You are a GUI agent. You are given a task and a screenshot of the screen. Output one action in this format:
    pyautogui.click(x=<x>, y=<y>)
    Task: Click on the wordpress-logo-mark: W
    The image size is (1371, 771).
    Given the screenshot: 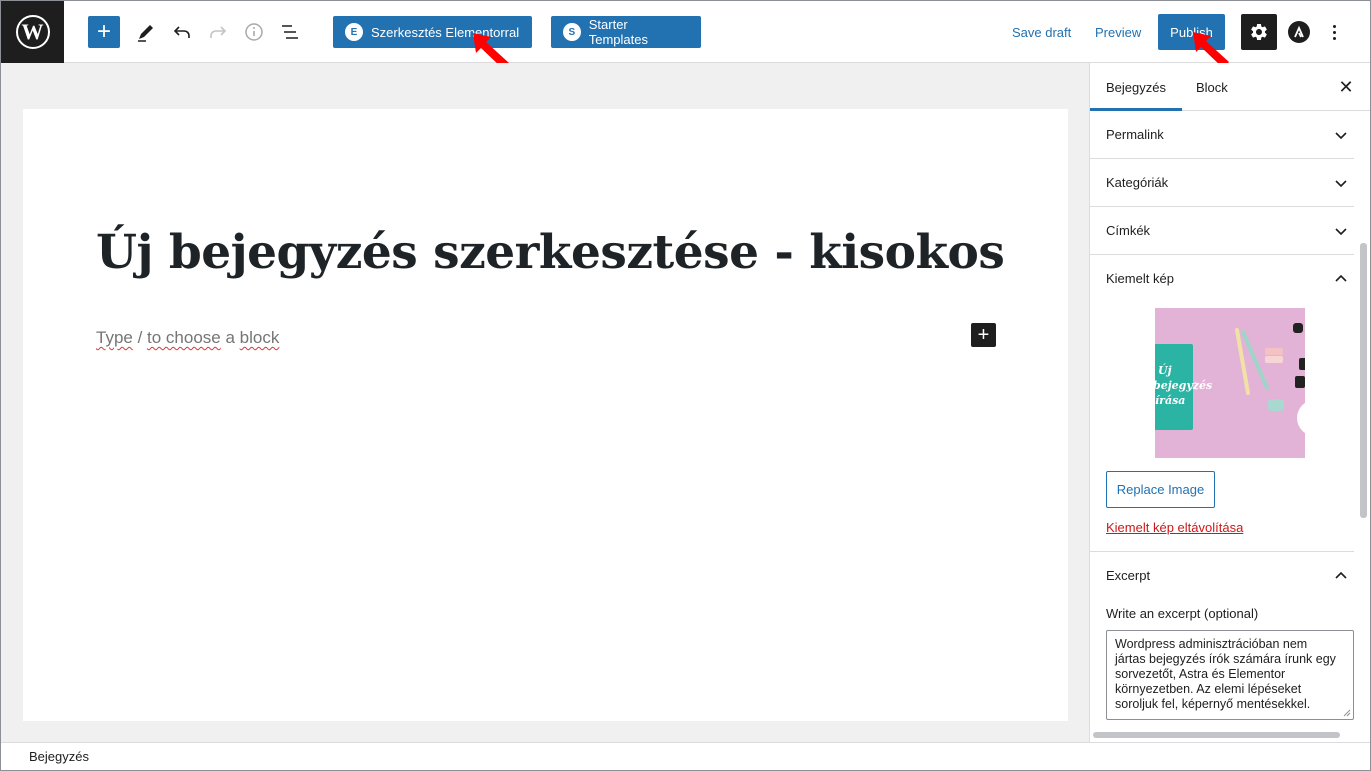 What is the action you would take?
    pyautogui.click(x=32, y=32)
    